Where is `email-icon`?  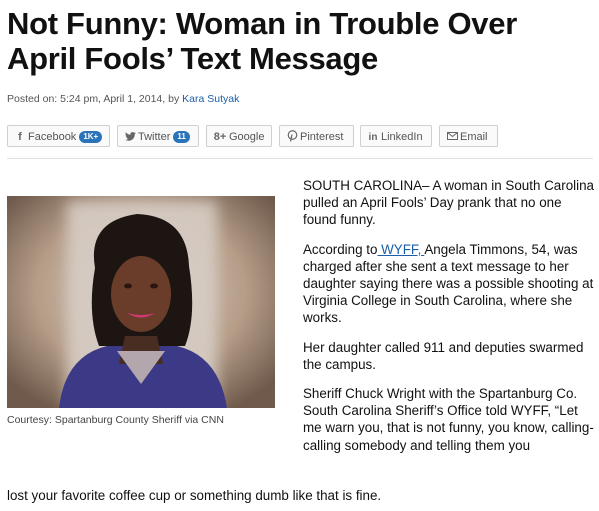 email-icon is located at coordinates (452, 137).